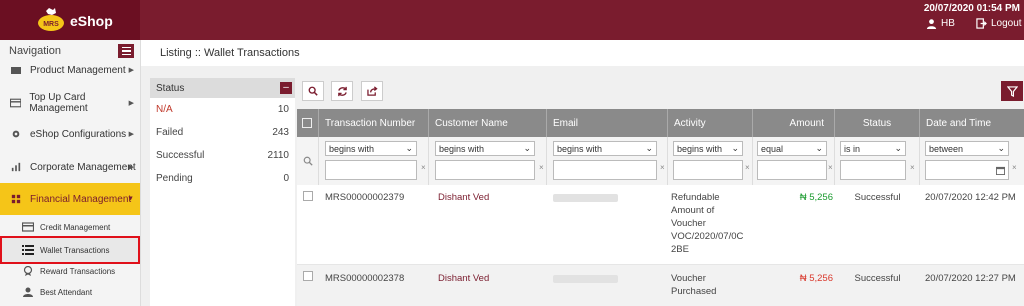  Describe the element at coordinates (940, 23) in the screenshot. I see `user-menu: HB` at that location.